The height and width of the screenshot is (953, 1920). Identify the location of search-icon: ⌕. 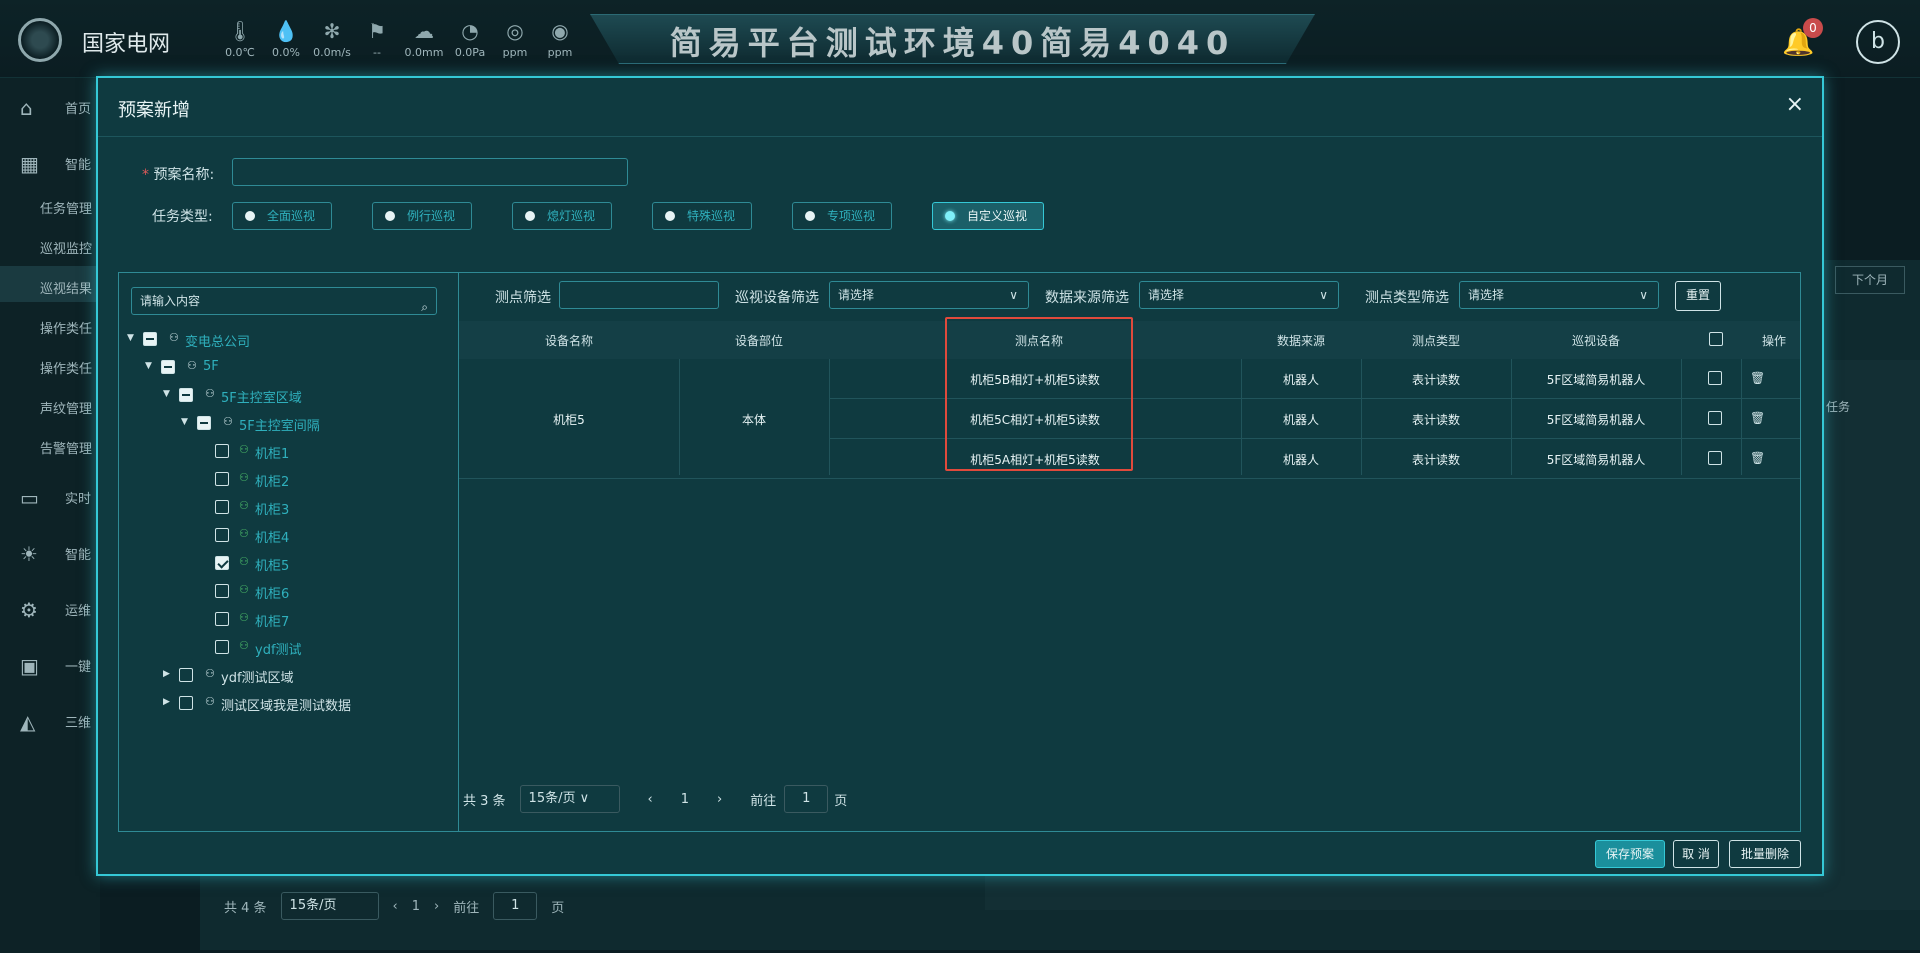
(424, 307).